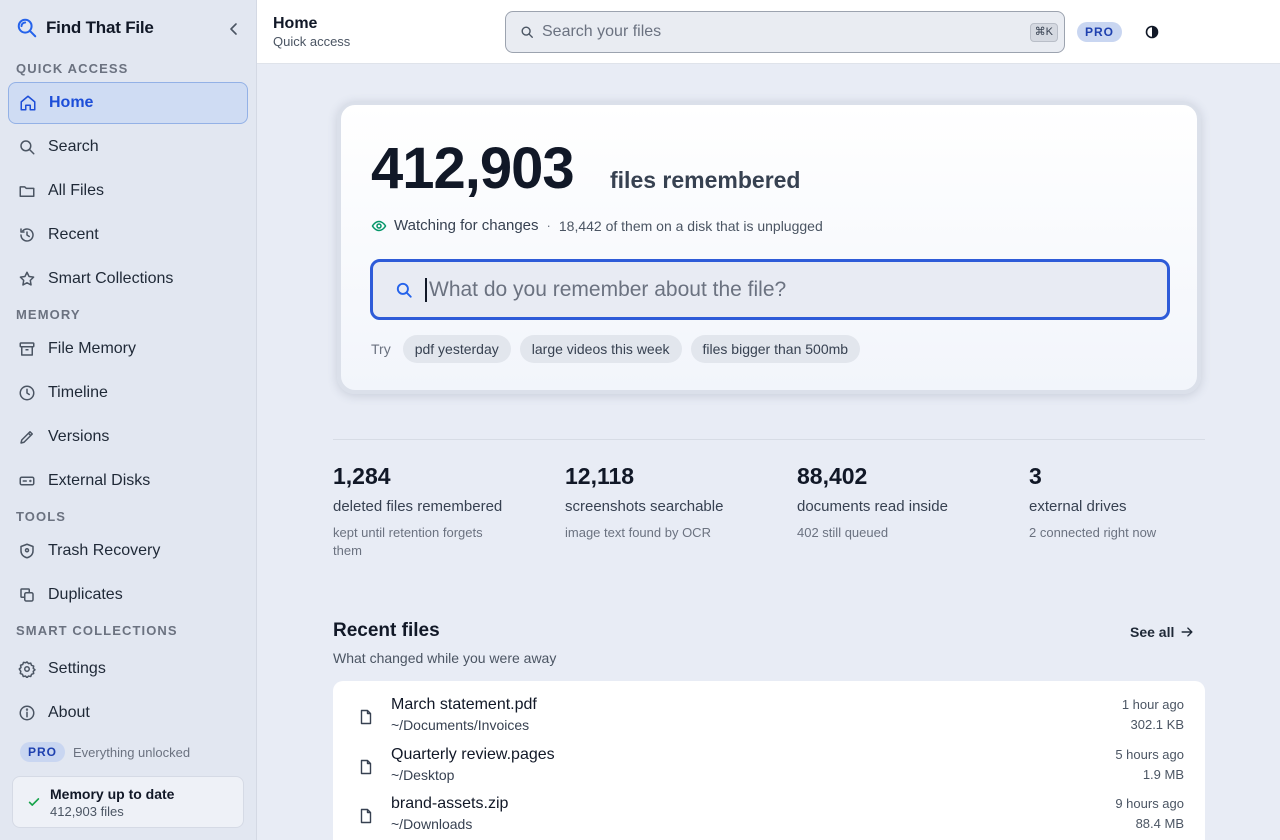 The height and width of the screenshot is (840, 1280). What do you see at coordinates (73, 146) in the screenshot?
I see `sidebar-item-label: Search` at bounding box center [73, 146].